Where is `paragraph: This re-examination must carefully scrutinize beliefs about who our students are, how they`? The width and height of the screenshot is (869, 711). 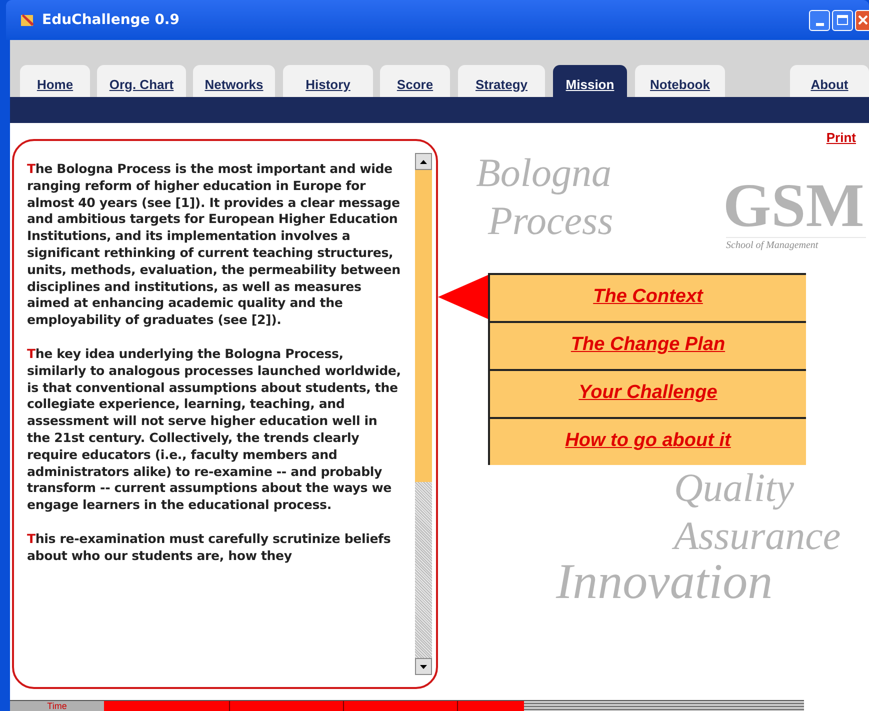 paragraph: This re-examination must carefully scrutinize beliefs about who our students are, how they is located at coordinates (209, 547).